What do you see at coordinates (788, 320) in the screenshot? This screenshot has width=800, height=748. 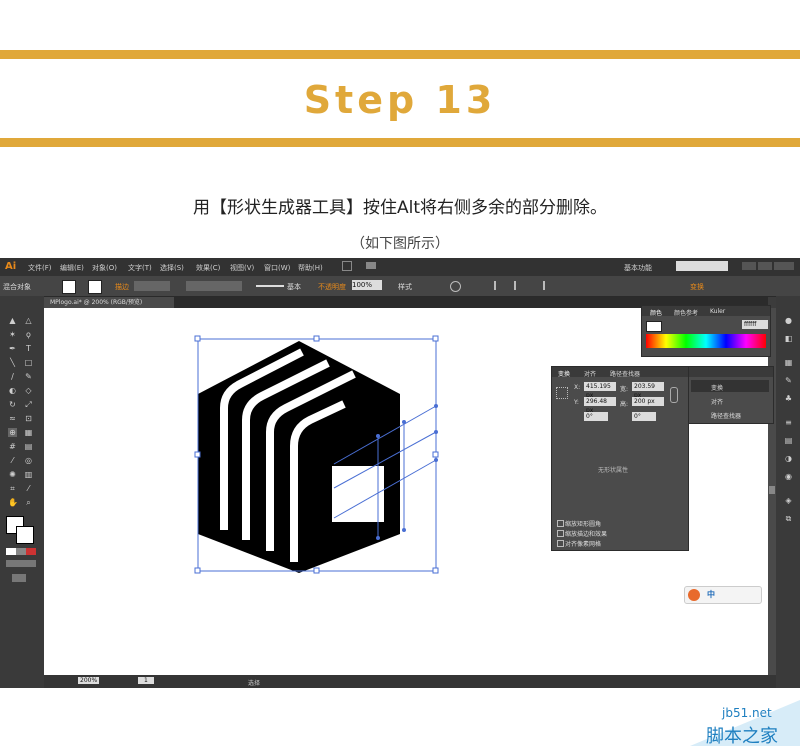 I see `color-panel-icon: ●` at bounding box center [788, 320].